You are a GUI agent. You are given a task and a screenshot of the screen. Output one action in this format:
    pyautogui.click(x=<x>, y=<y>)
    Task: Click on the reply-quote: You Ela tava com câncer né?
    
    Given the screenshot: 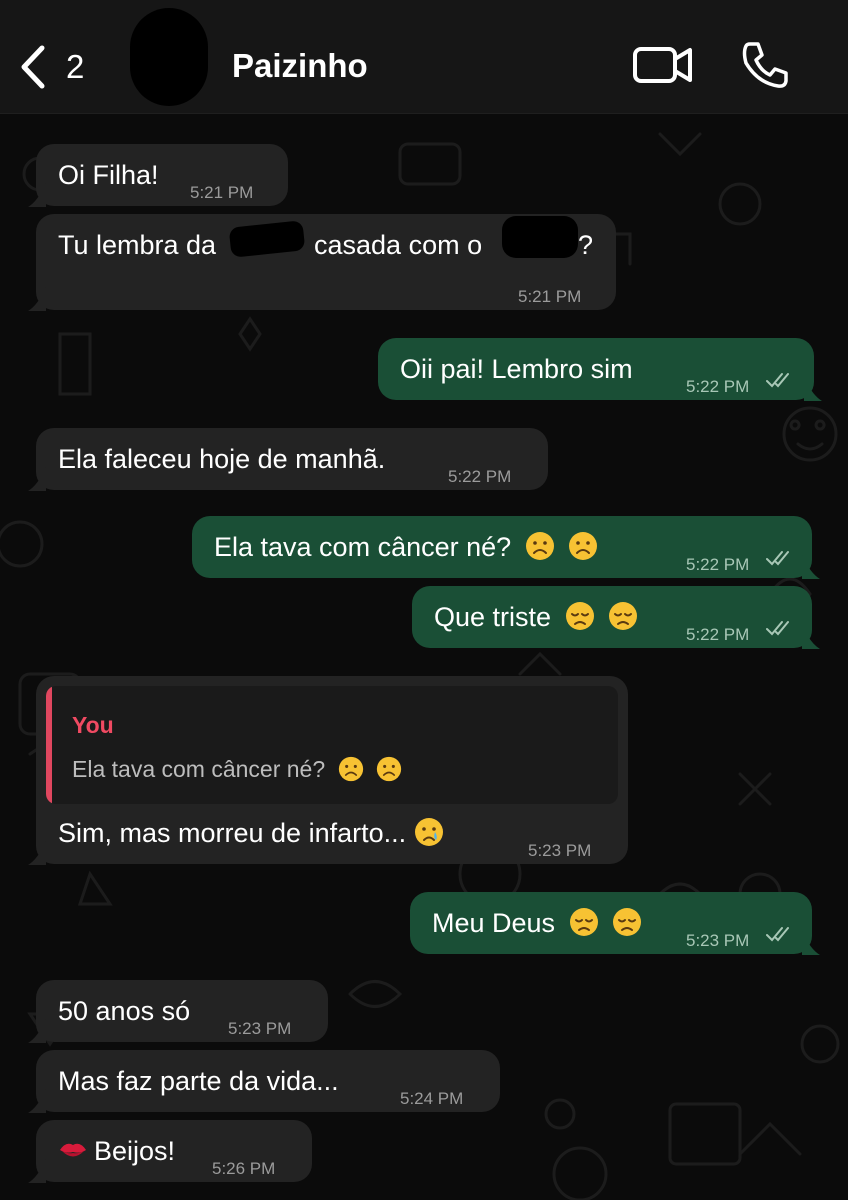 What is the action you would take?
    pyautogui.click(x=332, y=745)
    